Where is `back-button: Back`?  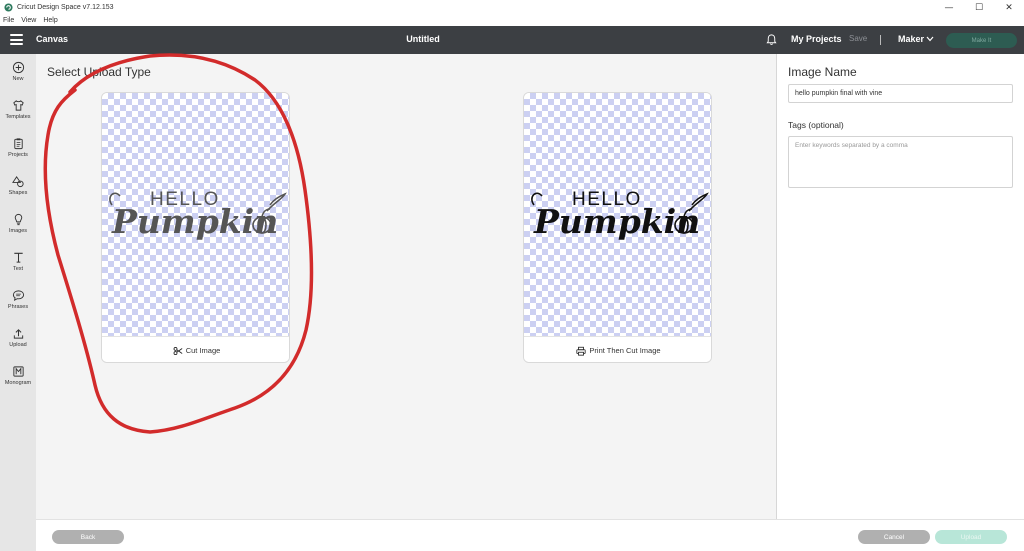 back-button: Back is located at coordinates (88, 537).